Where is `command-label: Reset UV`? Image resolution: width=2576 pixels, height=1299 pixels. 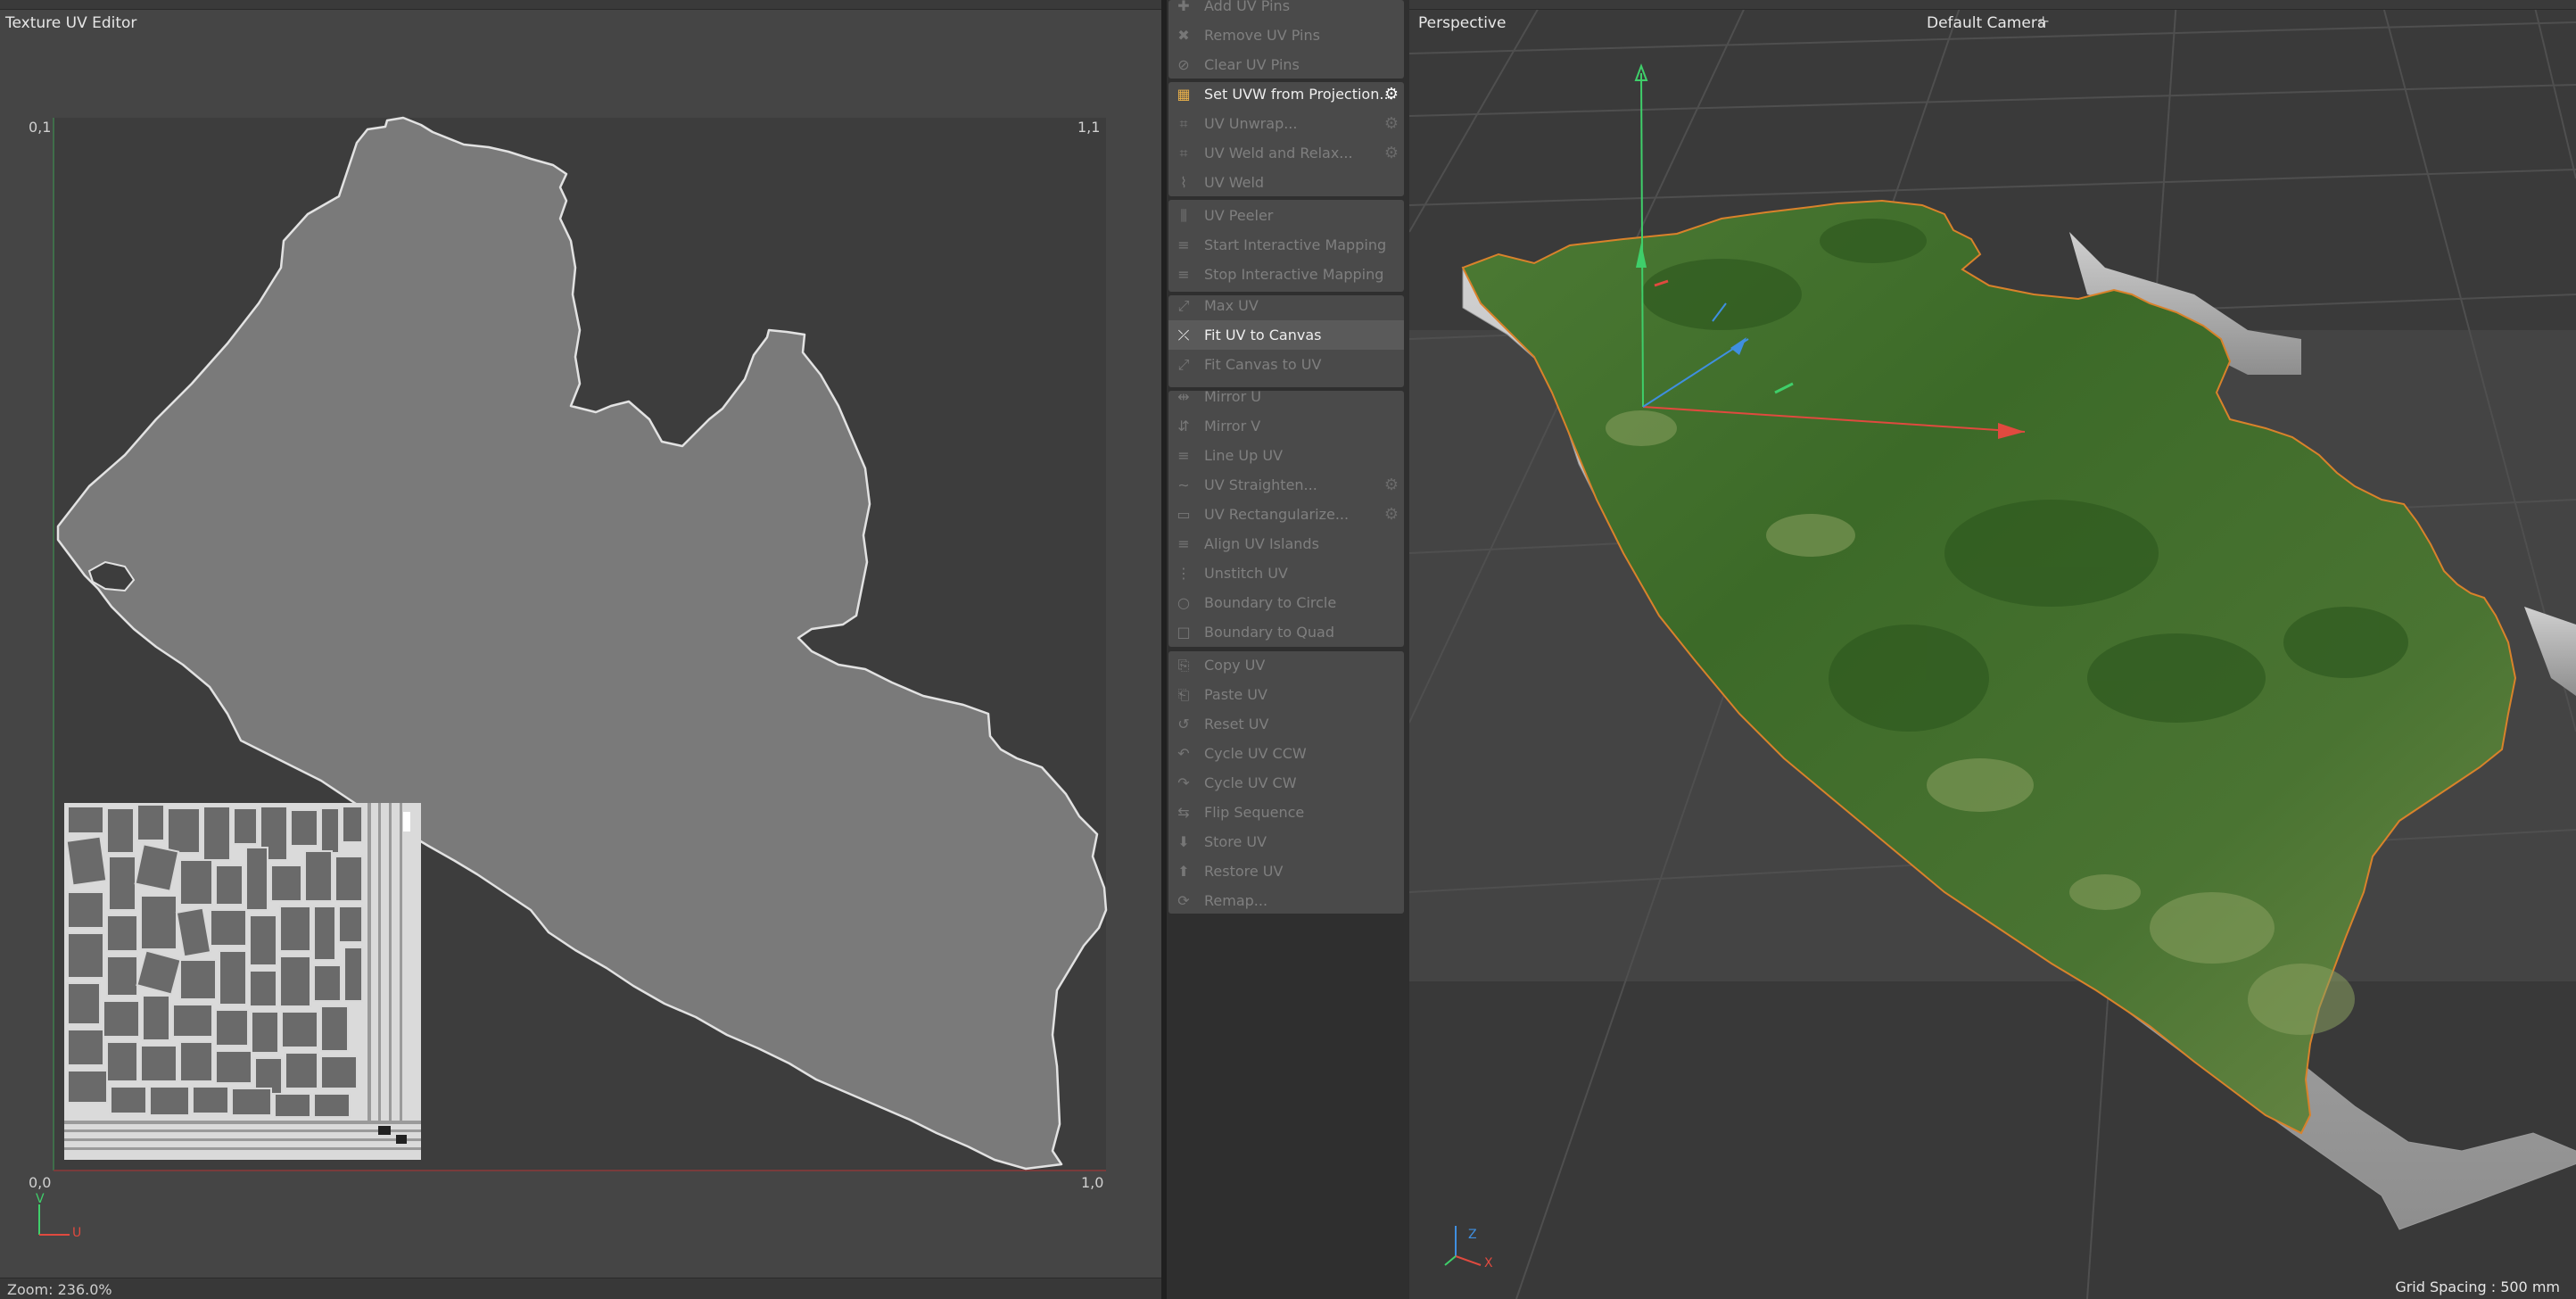
command-label: Reset UV is located at coordinates (1237, 724).